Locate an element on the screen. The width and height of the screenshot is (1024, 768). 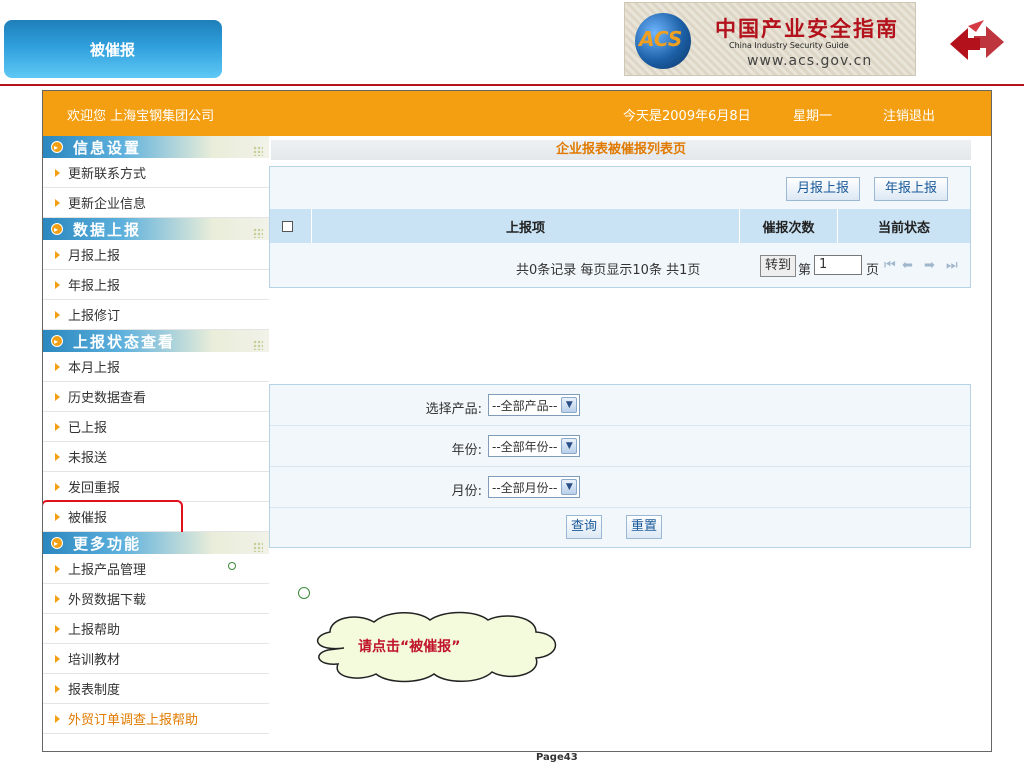
page-number-input: 1 is located at coordinates (838, 265).